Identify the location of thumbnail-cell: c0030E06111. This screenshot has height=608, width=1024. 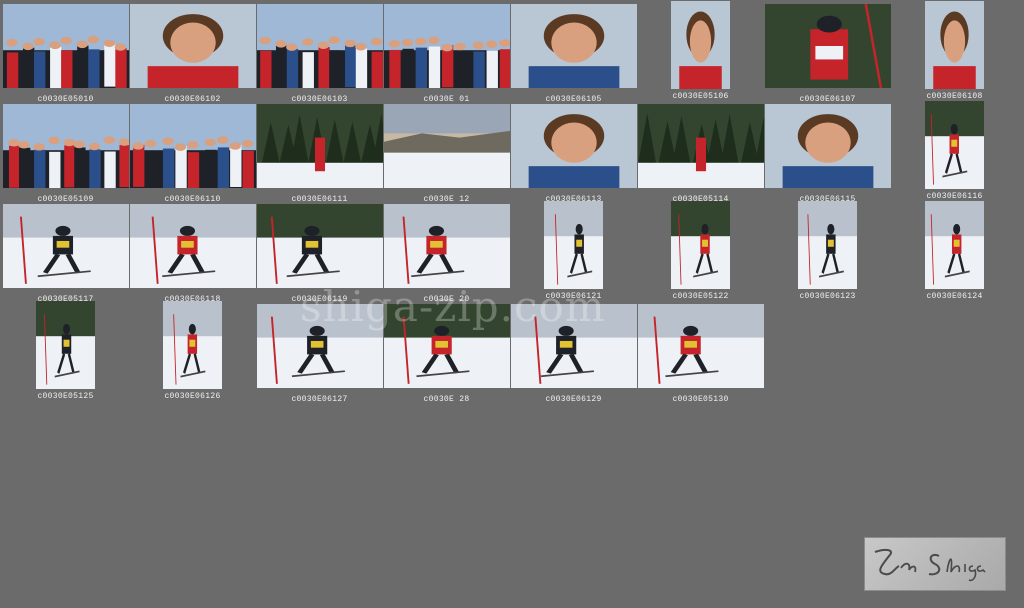
(319, 154).